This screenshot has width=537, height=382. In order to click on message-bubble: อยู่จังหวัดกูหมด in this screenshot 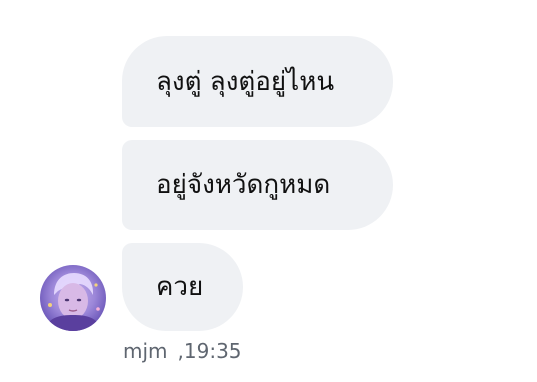, I will do `click(257, 185)`.